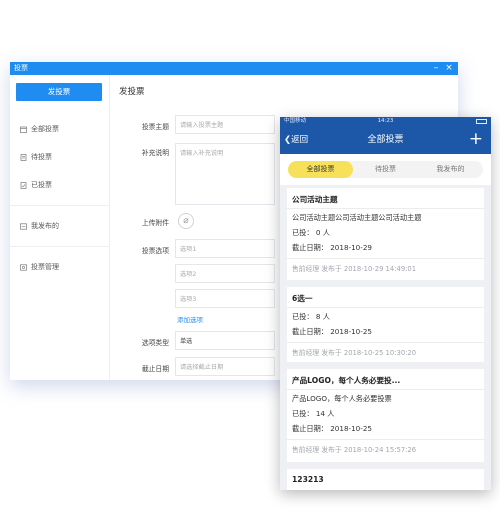 Image resolution: width=500 pixels, height=511 pixels. I want to click on subject-label: 投票主题, so click(155, 127).